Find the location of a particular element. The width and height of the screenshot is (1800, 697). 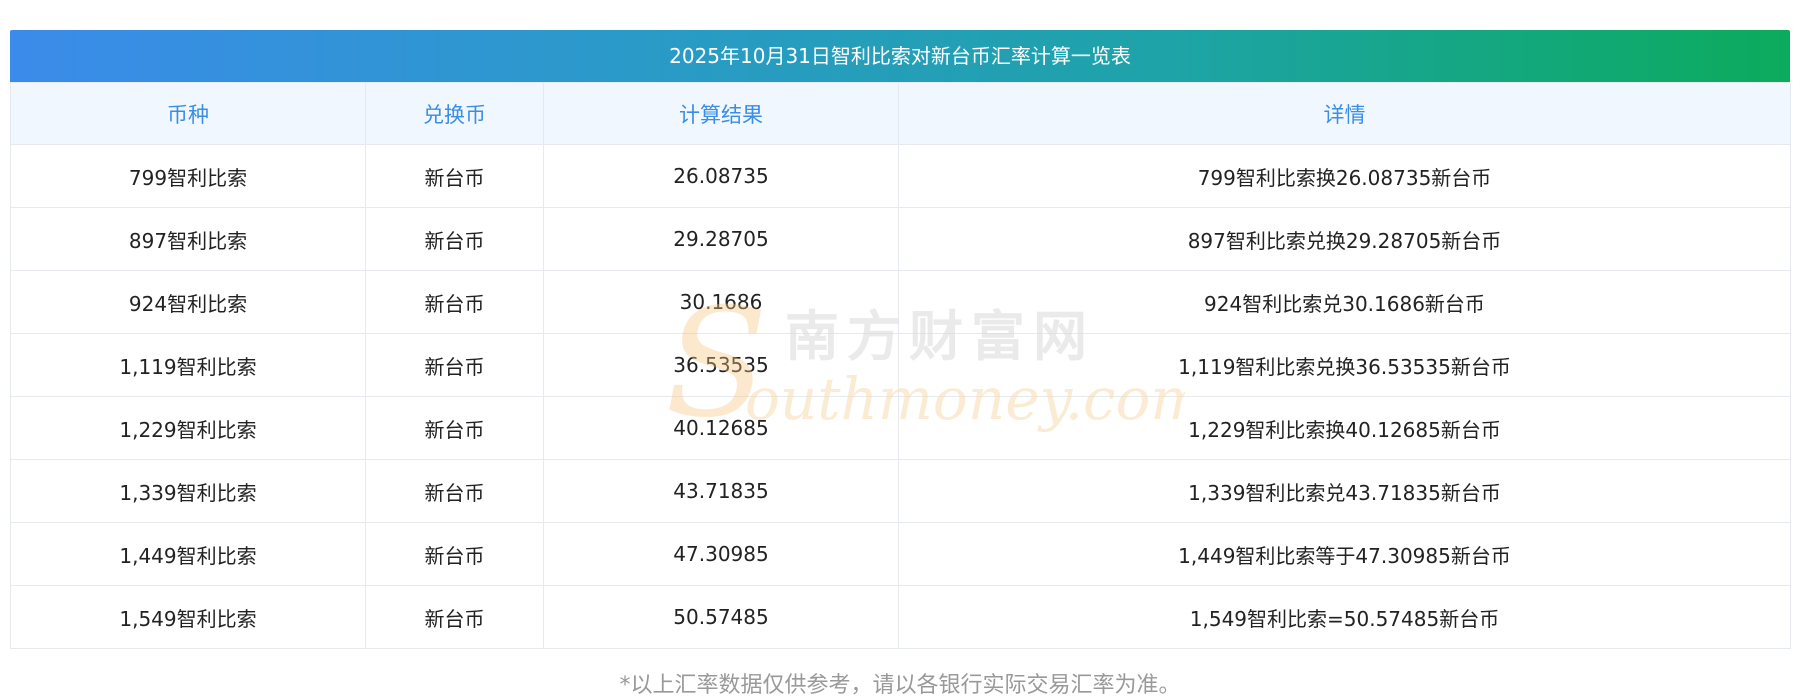

cell-result: 29.28705 is located at coordinates (721, 239).